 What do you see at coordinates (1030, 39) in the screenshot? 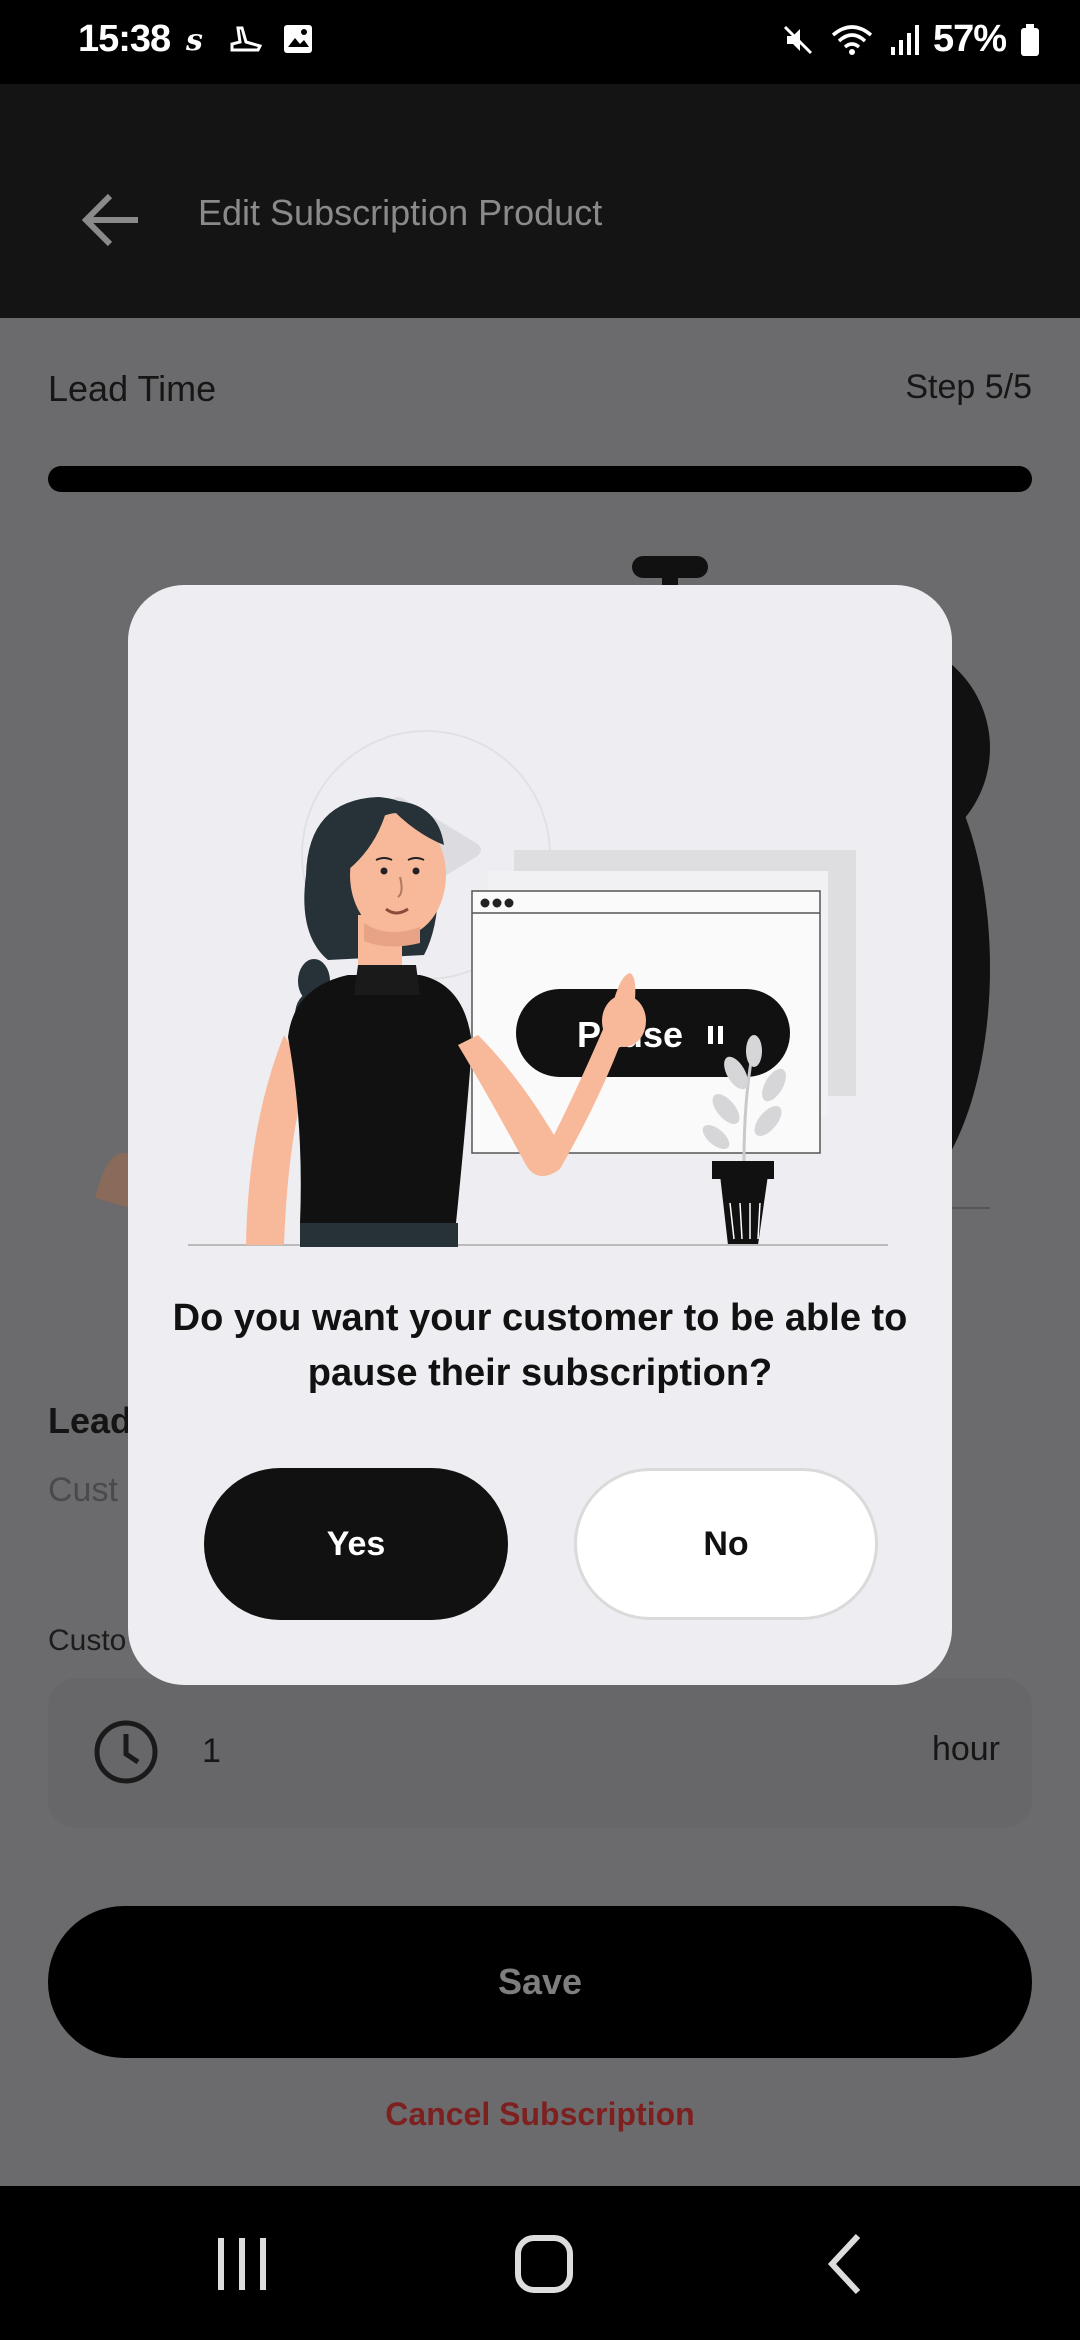
I see `battery-icon` at bounding box center [1030, 39].